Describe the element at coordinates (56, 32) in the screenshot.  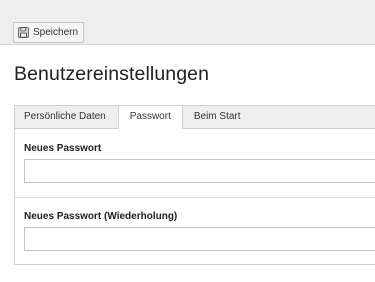
I see `save-button-label: Speichern` at that location.